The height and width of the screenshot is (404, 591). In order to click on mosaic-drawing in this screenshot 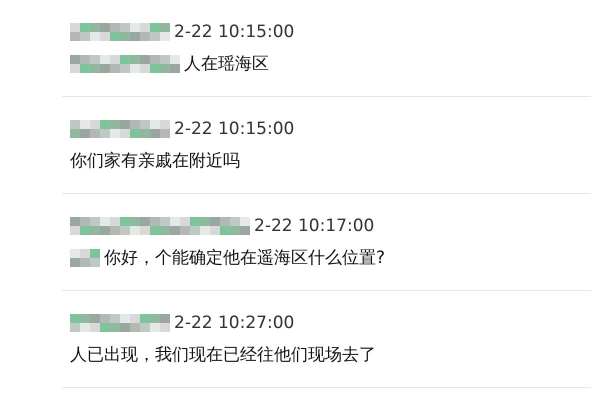, I will do `click(85, 257)`.